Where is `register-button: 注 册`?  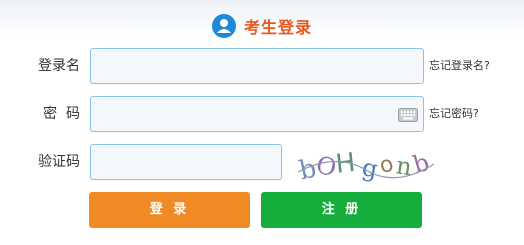 register-button: 注 册 is located at coordinates (341, 210).